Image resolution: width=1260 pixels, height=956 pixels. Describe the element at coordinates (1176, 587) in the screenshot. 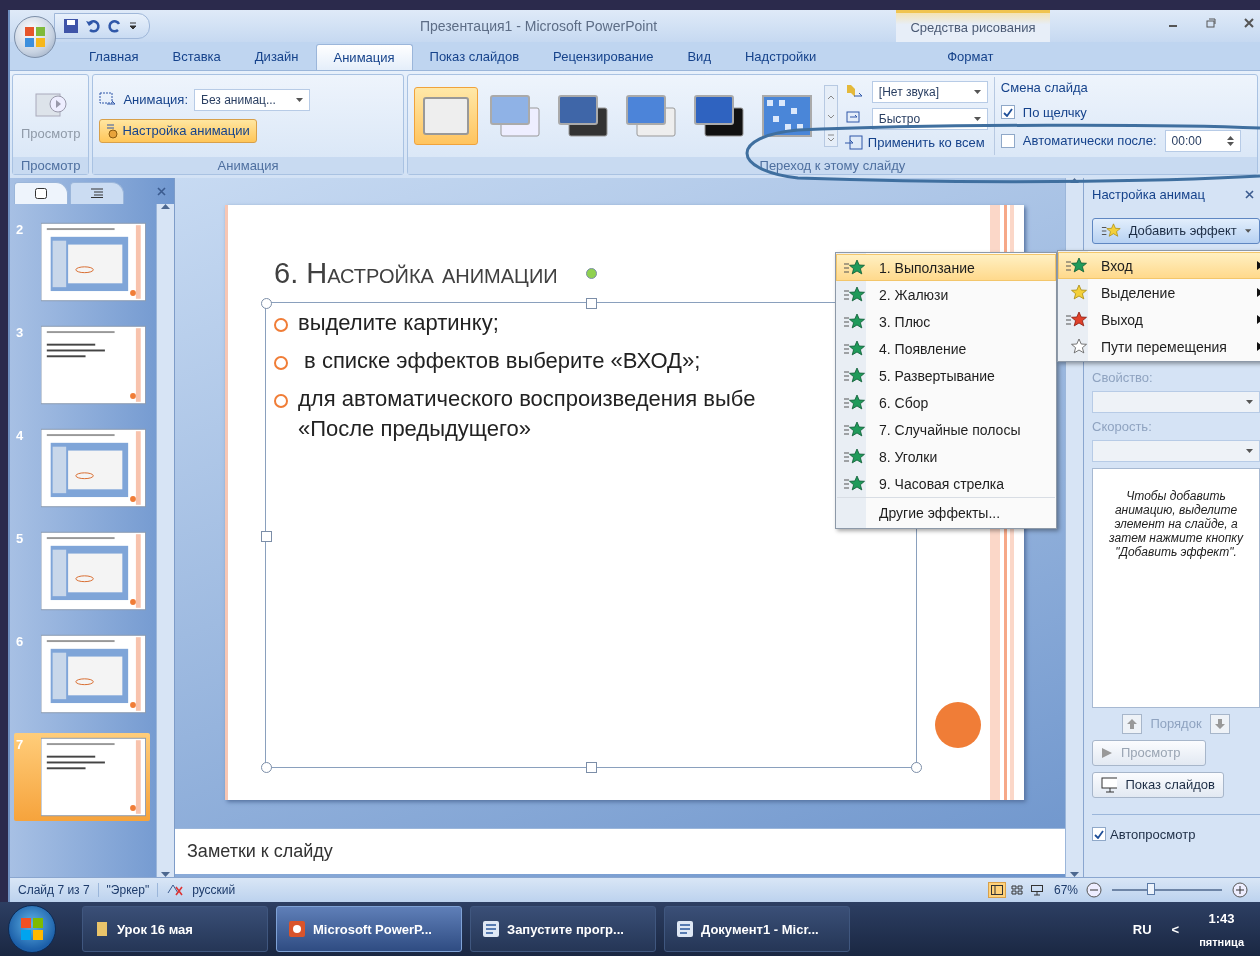

I see `animation-list: Чтобы добавить анимацию, выделите элемент на слайде, а затем нажмите кнопку "Добавить эффект".` at that location.